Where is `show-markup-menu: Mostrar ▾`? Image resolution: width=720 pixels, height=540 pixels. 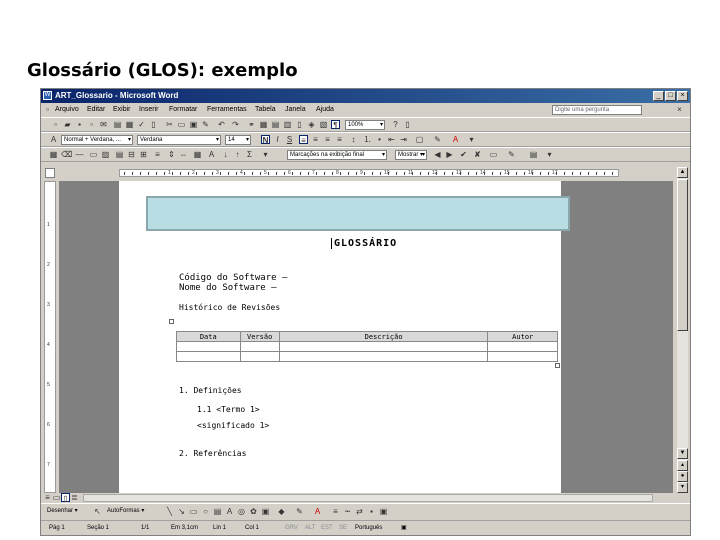 show-markup-menu: Mostrar ▾ is located at coordinates (411, 155).